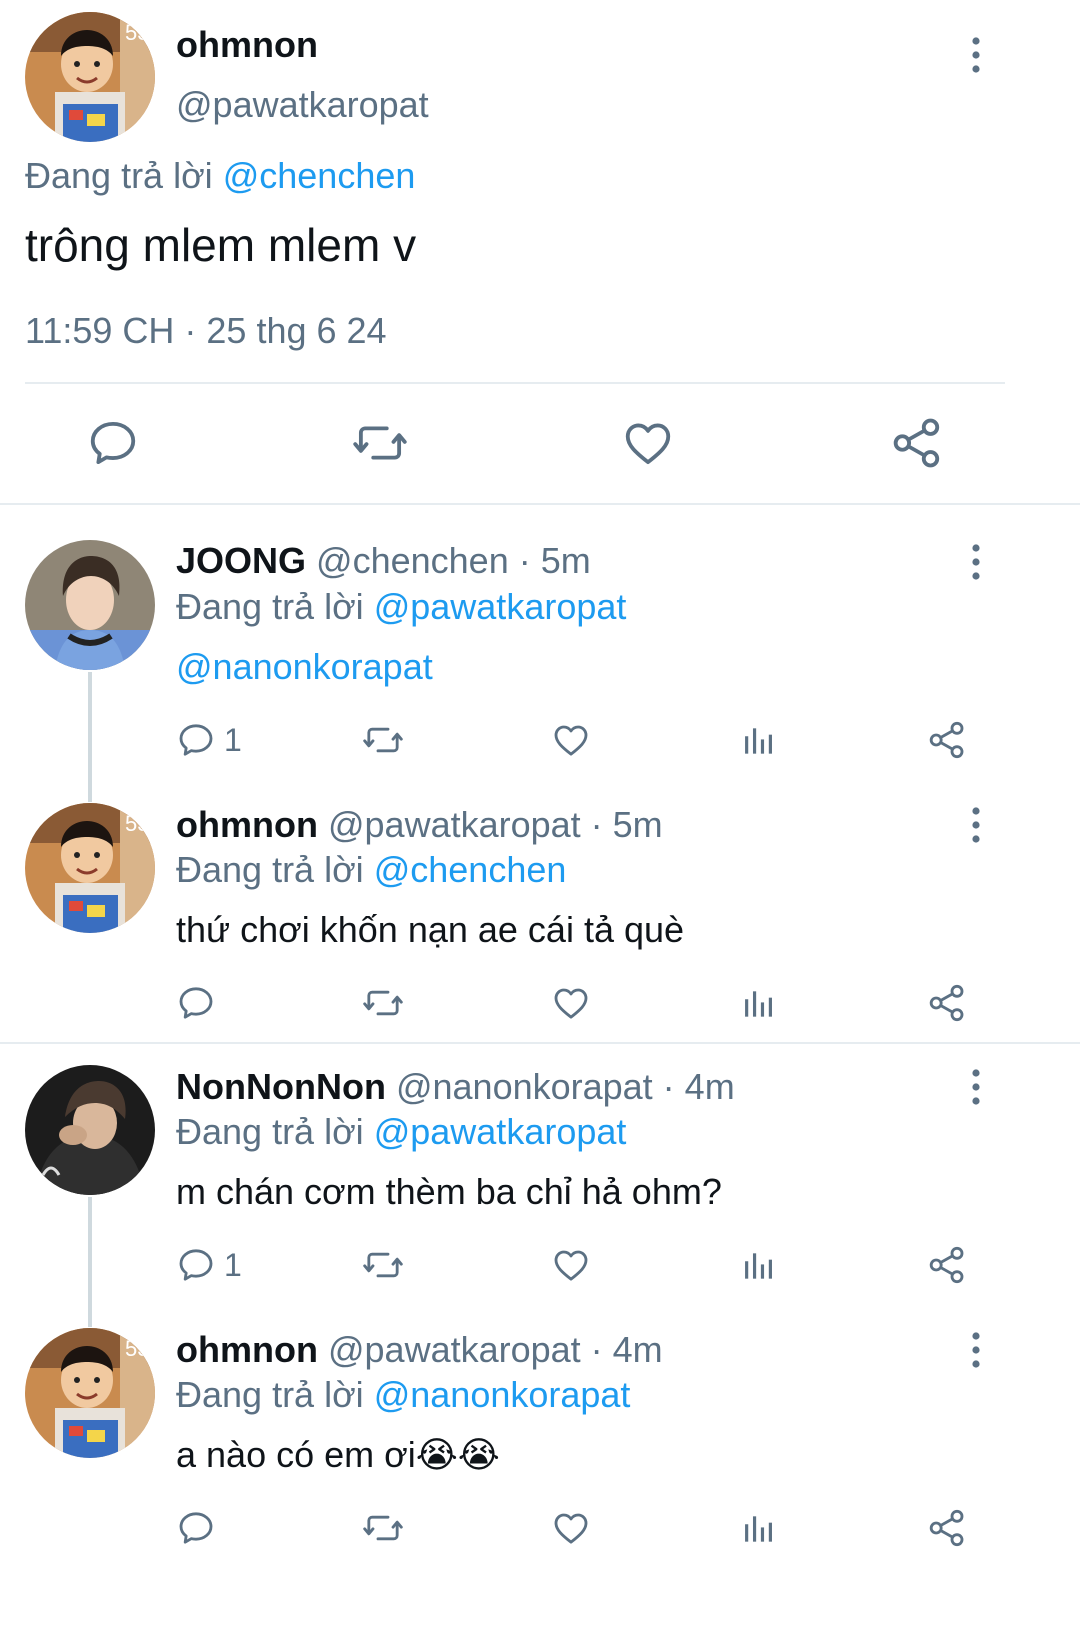 The image size is (1080, 1646). What do you see at coordinates (430, 929) in the screenshot?
I see `tweet-text: thứ chơi khốn nạn ae cái tả què` at bounding box center [430, 929].